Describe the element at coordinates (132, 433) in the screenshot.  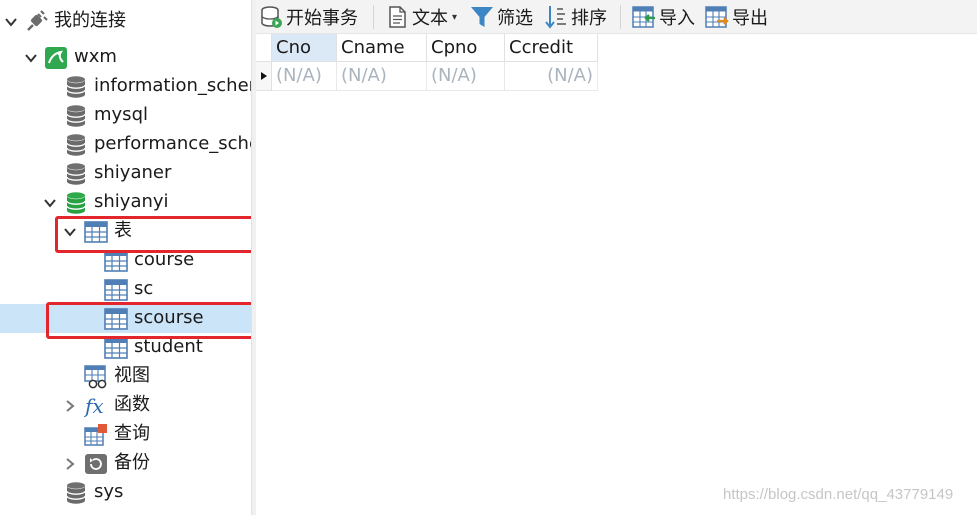
I see `tree-label: 查询` at that location.